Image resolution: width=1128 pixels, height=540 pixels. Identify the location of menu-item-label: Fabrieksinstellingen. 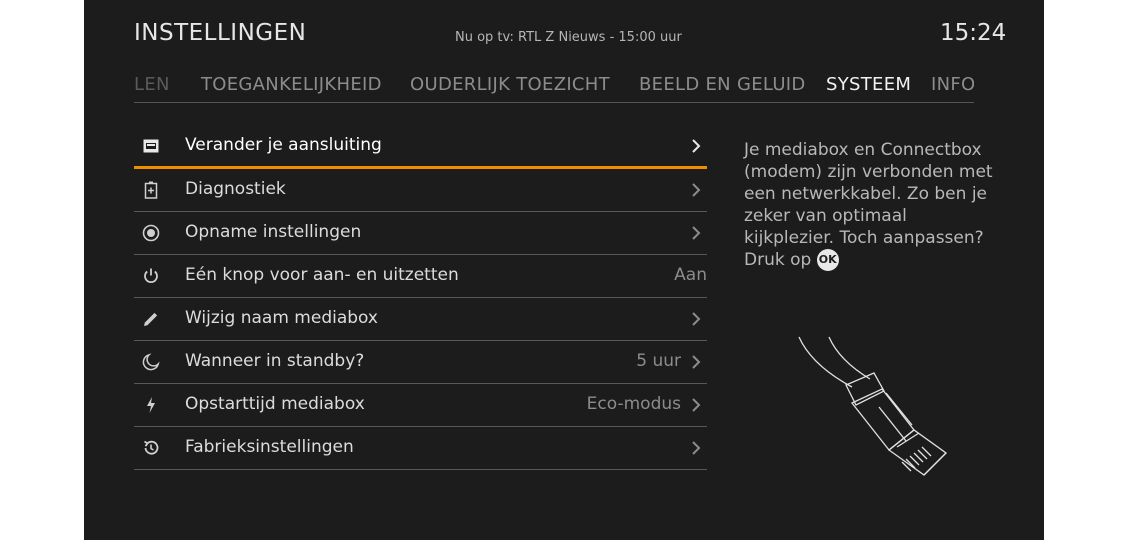
(269, 447).